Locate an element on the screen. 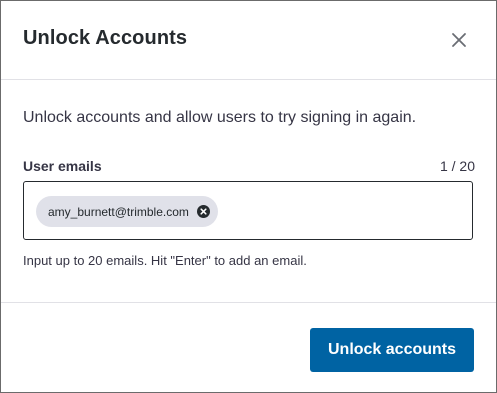 This screenshot has height=393, width=497. email-counter: 1 / 20 is located at coordinates (457, 166).